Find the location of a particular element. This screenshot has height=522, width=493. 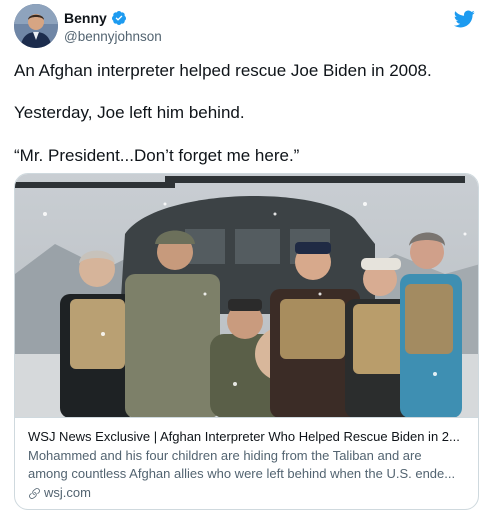

verified-badge-icon is located at coordinates (118, 18).